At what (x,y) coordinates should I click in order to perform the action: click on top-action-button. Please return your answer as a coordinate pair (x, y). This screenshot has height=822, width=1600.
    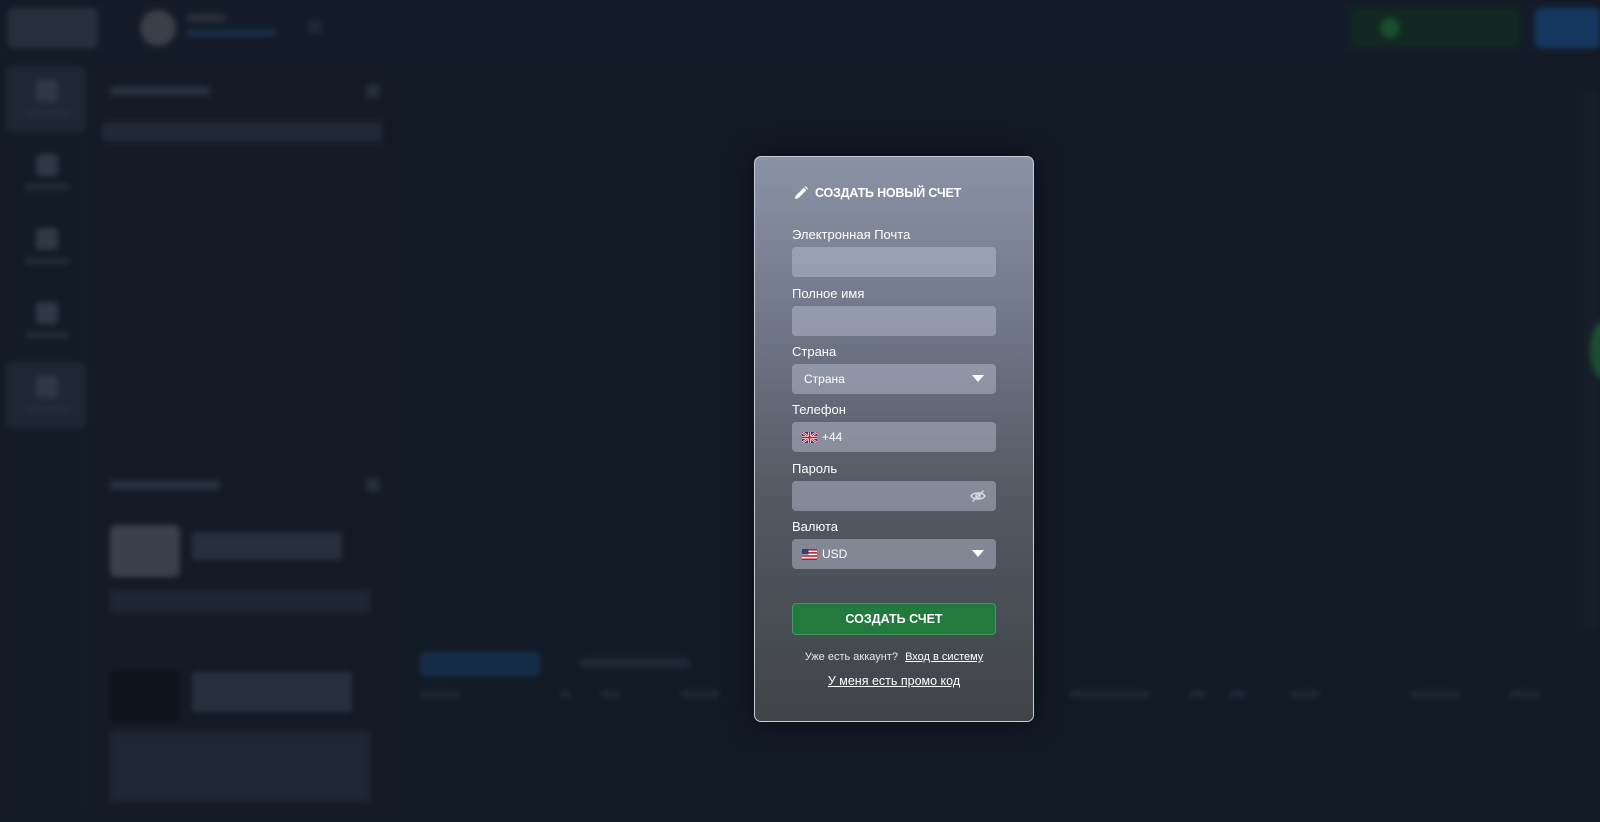
    Looking at the image, I should click on (1567, 28).